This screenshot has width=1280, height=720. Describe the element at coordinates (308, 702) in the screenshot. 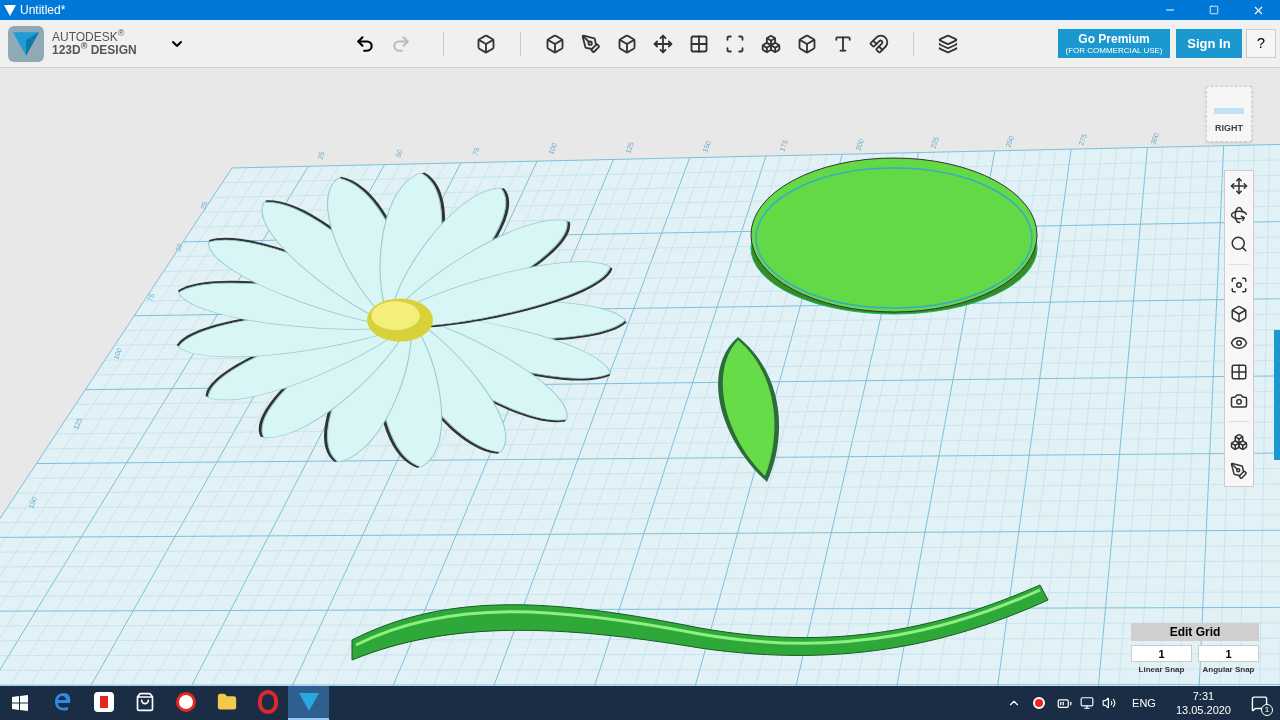

I see `triangle-logo-icon` at that location.